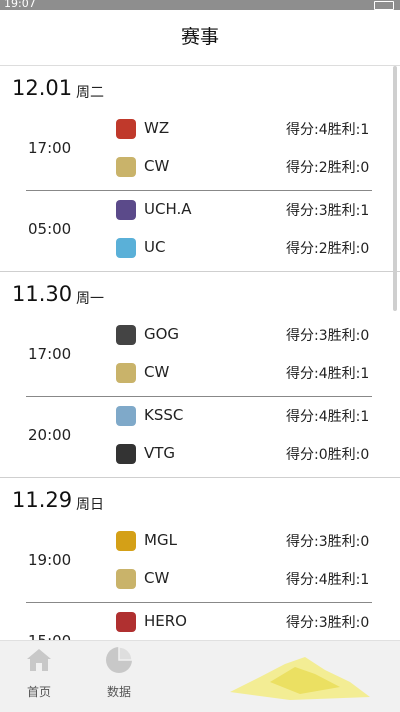 This screenshot has height=712, width=400. Describe the element at coordinates (200, 38) in the screenshot. I see `page-title: 赛事` at that location.